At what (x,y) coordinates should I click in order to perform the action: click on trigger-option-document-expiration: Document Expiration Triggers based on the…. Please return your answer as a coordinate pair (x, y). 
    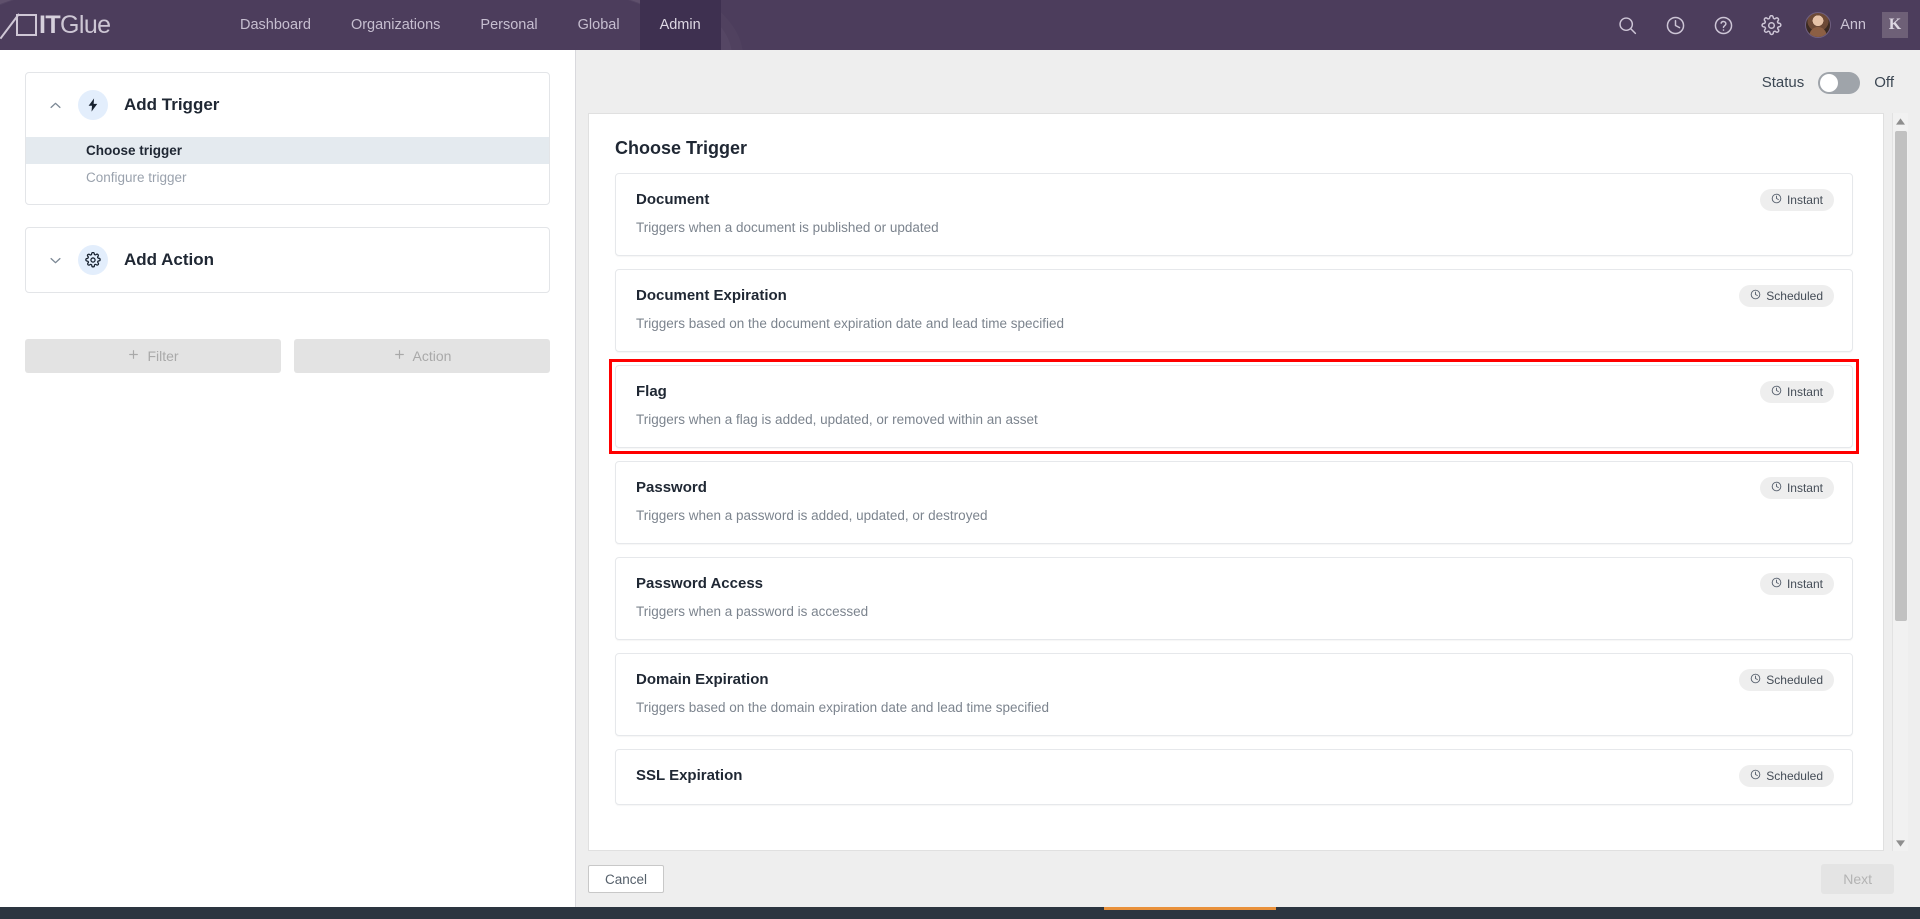
    Looking at the image, I should click on (1234, 310).